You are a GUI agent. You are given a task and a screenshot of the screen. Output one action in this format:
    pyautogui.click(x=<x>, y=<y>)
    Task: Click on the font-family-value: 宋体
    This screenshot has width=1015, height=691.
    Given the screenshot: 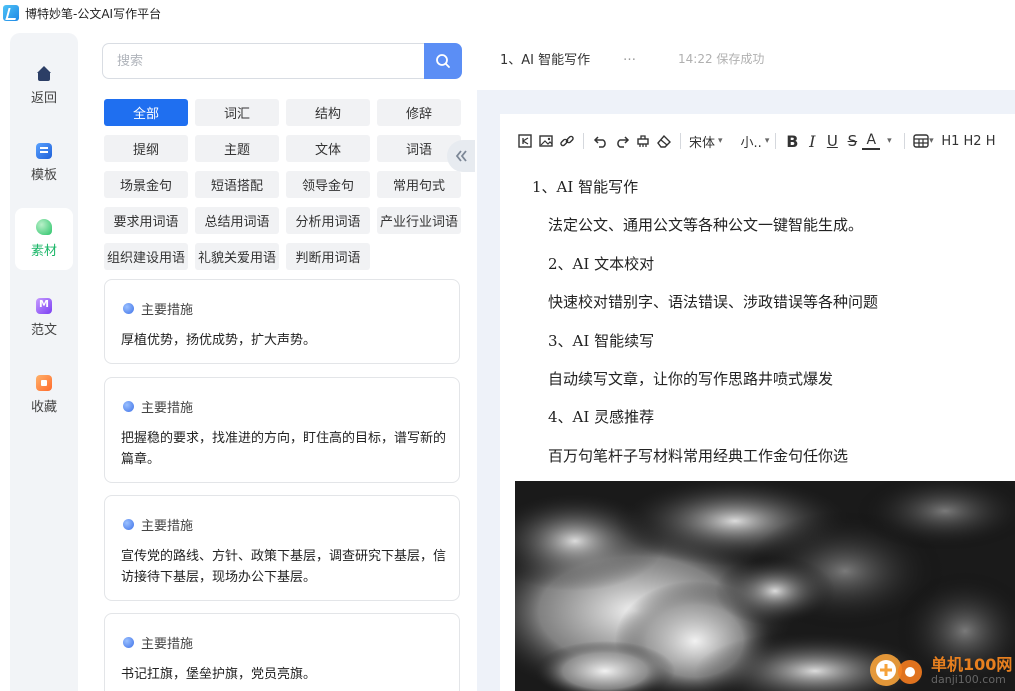 What is the action you would take?
    pyautogui.click(x=702, y=143)
    